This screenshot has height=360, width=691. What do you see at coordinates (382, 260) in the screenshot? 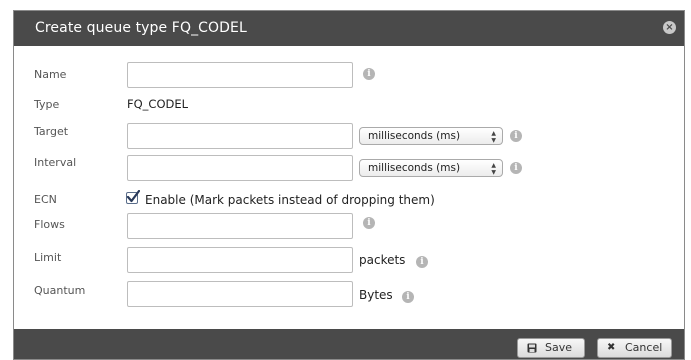
I see `limit-unit: packets` at bounding box center [382, 260].